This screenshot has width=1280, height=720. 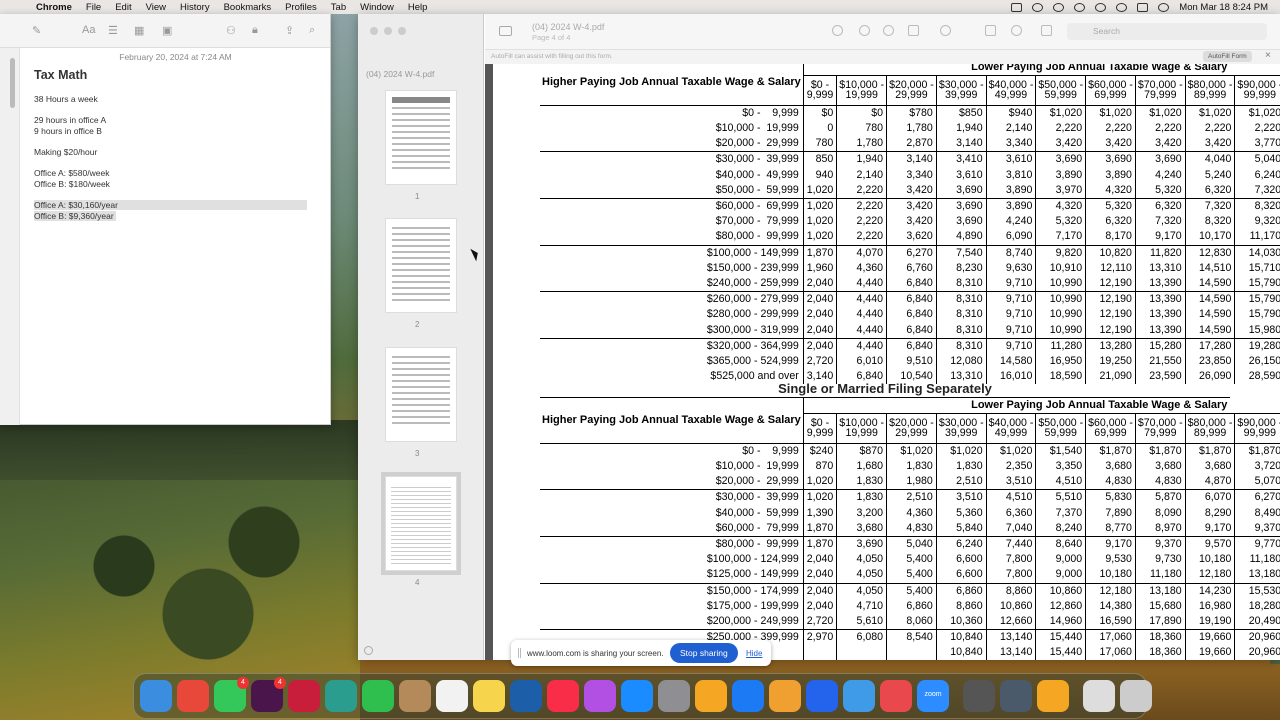 What do you see at coordinates (72, 184) in the screenshot?
I see `note-line: Office B: $180/week` at bounding box center [72, 184].